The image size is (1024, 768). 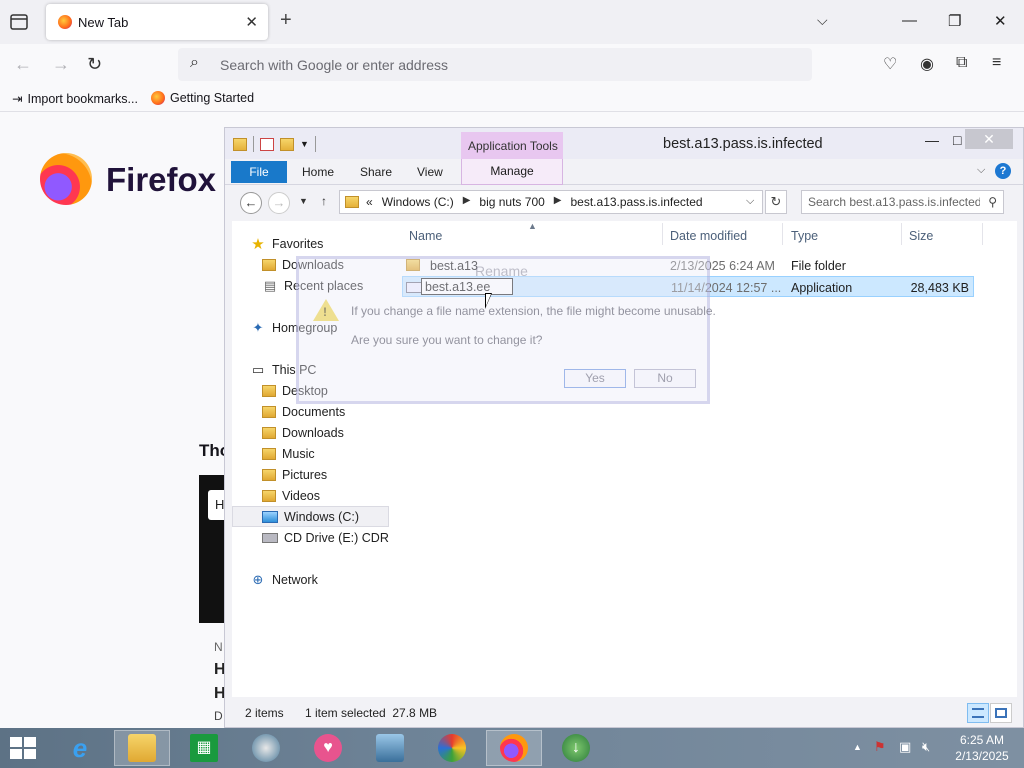 I want to click on close-window-button: ✕, so click(x=1000, y=21).